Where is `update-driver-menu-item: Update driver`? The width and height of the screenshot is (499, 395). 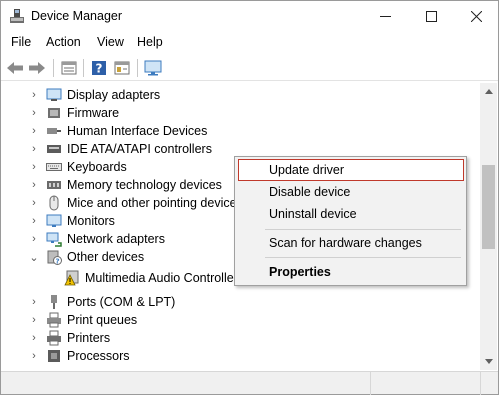 update-driver-menu-item: Update driver is located at coordinates (351, 170).